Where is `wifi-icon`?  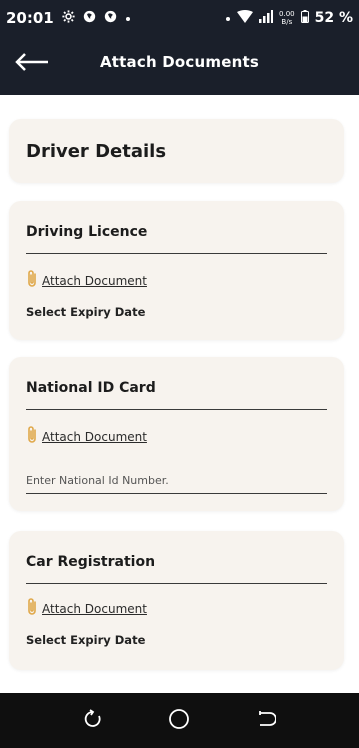
wifi-icon is located at coordinates (245, 18).